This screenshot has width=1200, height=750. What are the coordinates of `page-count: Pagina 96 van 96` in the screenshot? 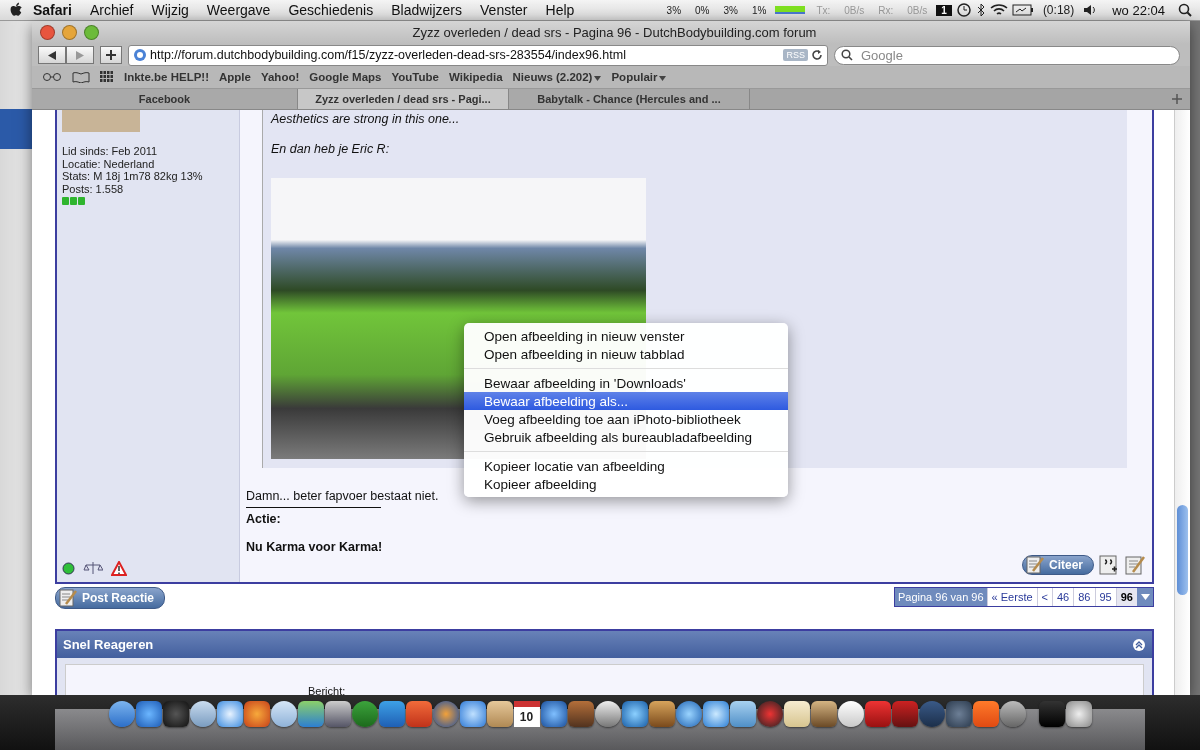 It's located at (940, 597).